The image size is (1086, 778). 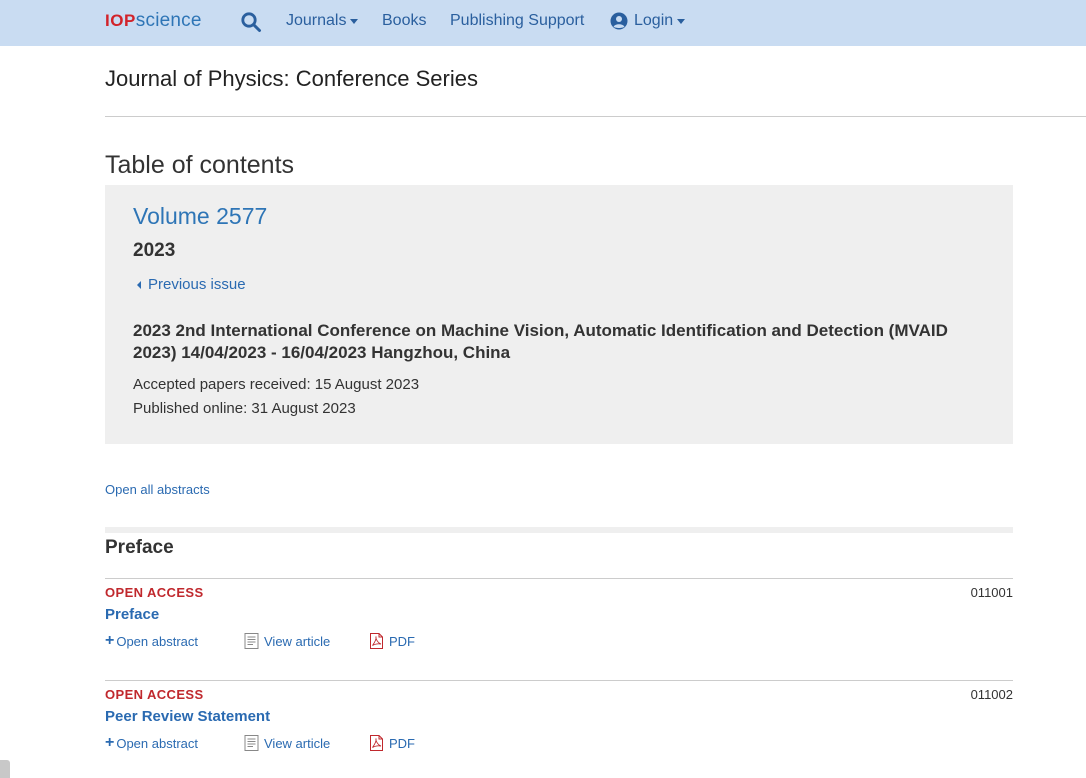 What do you see at coordinates (5, 769) in the screenshot?
I see `scrollbar-handle` at bounding box center [5, 769].